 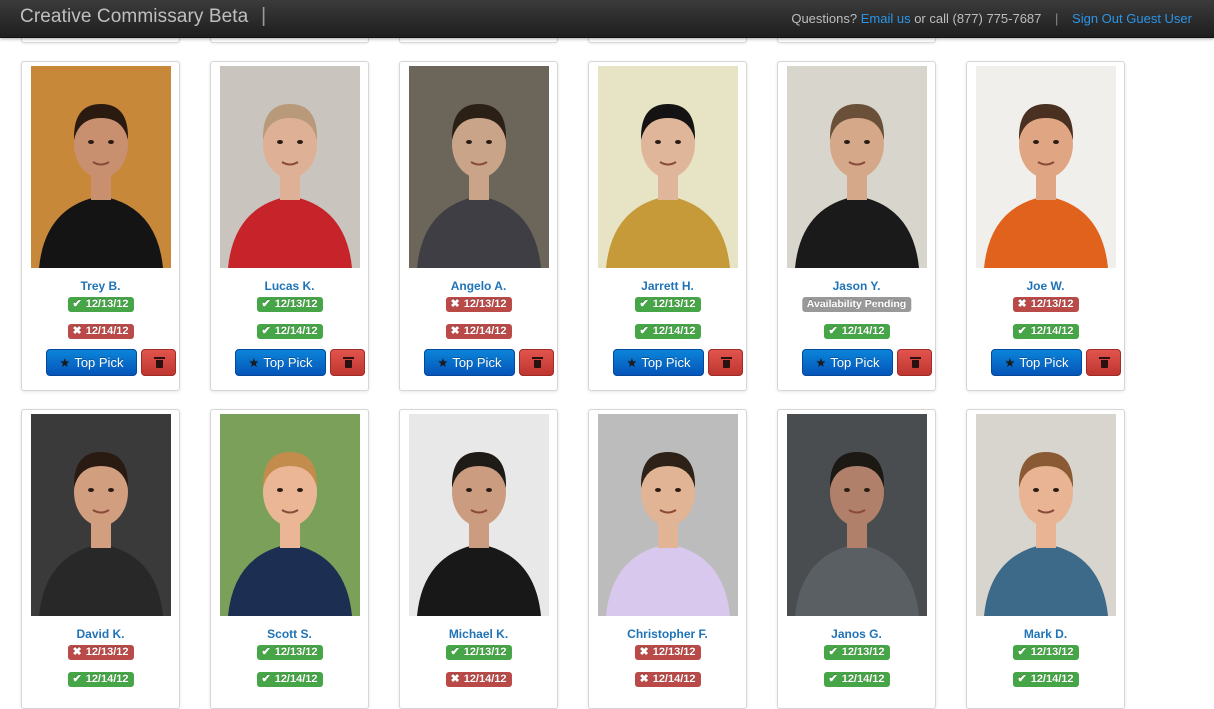 What do you see at coordinates (886, 18) in the screenshot?
I see `email-us-link: Email us` at bounding box center [886, 18].